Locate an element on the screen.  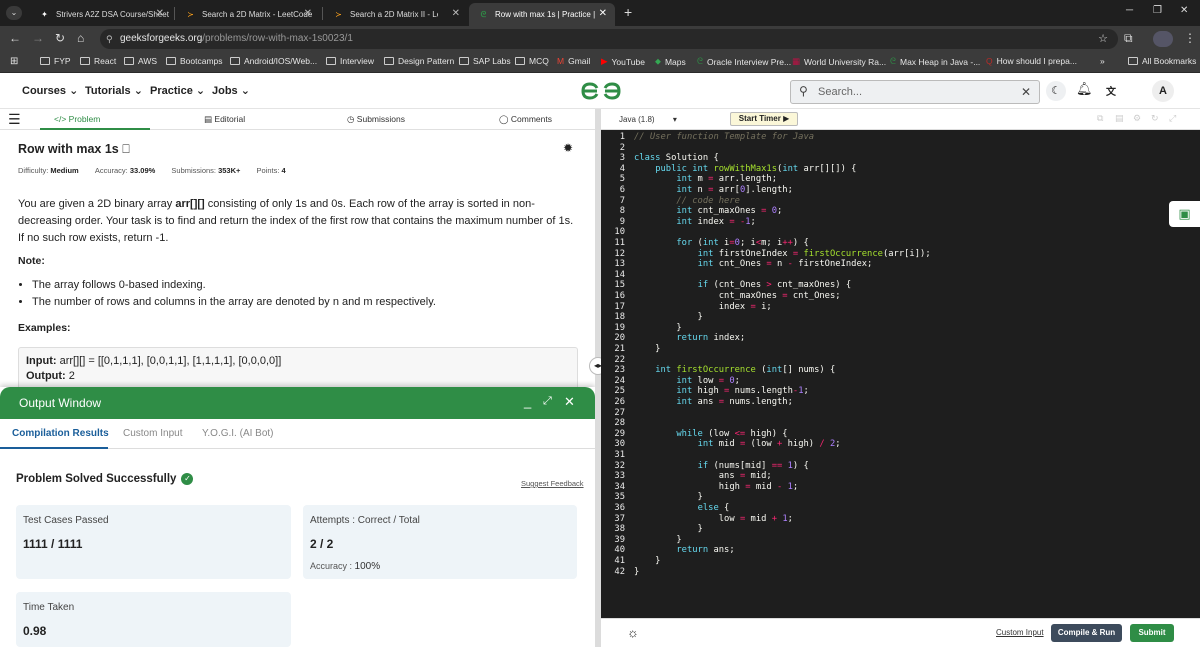
tab-comments: ◯ Comments is located at coordinates (525, 119).